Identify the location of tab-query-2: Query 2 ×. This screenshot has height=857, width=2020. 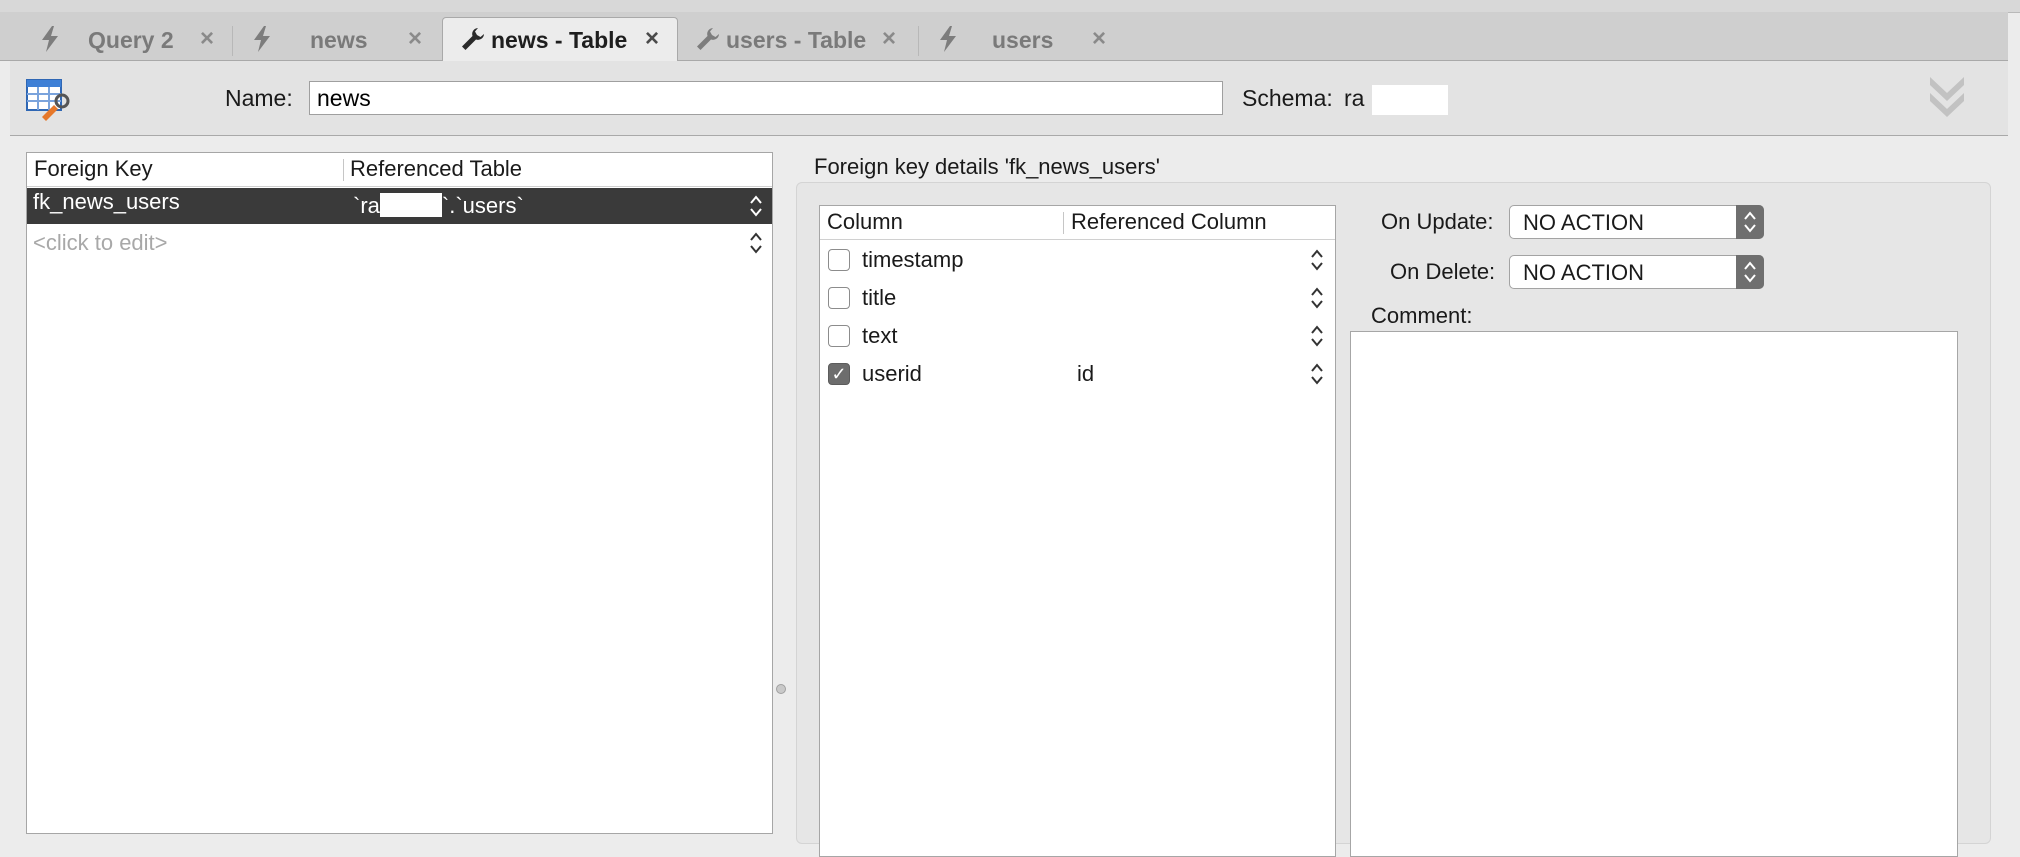
(128, 39).